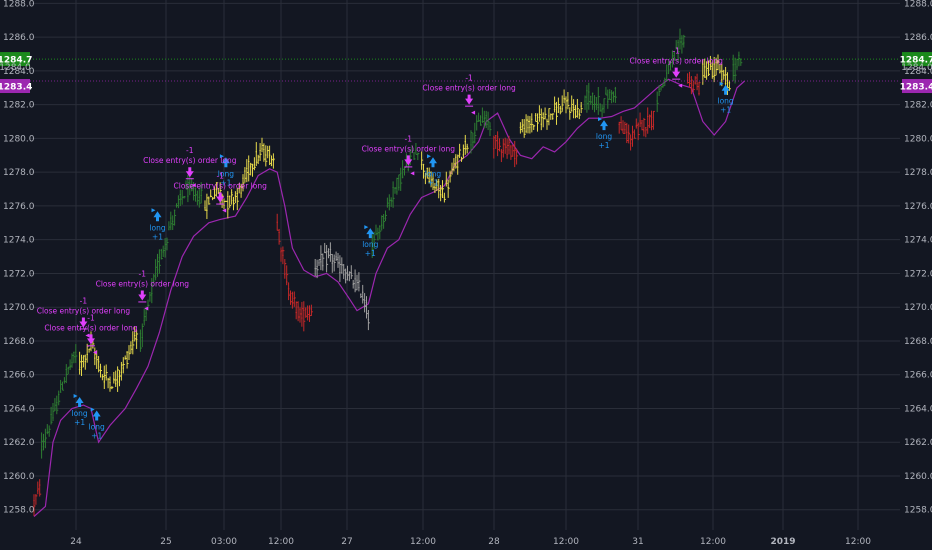  Describe the element at coordinates (19, 4) in the screenshot. I see `y-tick-label-left: 1288.0` at that location.